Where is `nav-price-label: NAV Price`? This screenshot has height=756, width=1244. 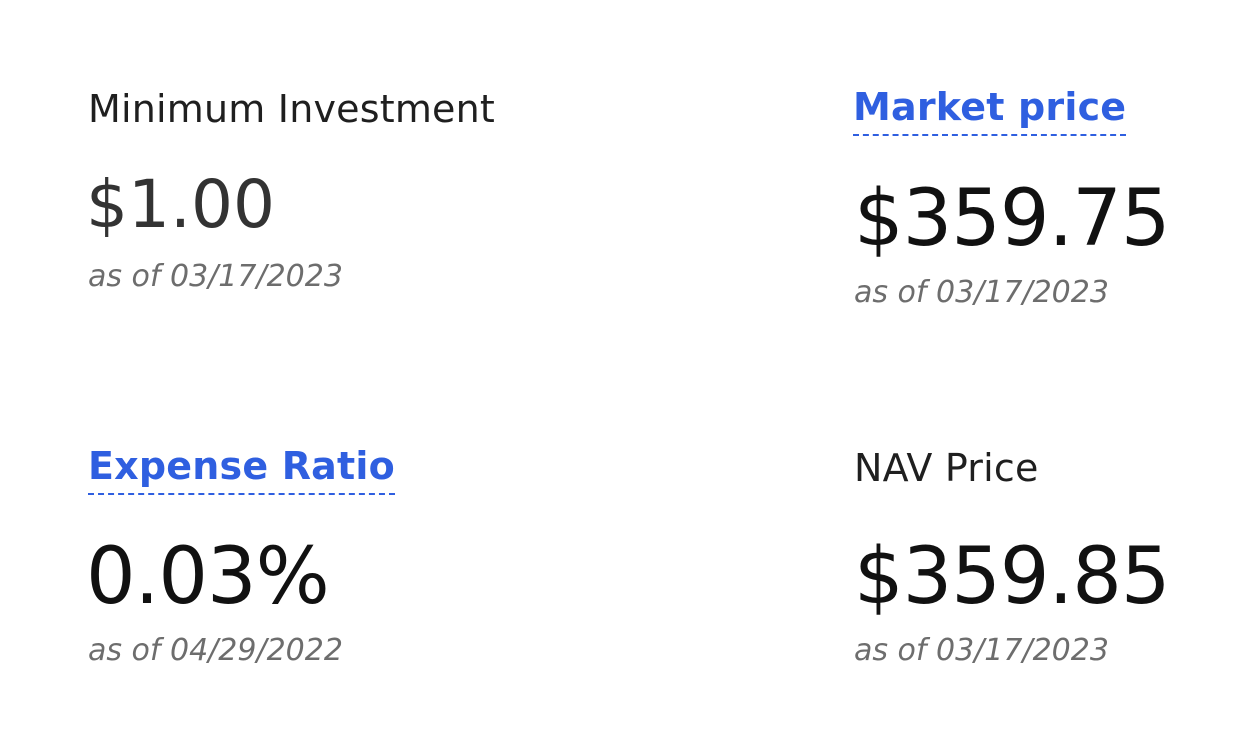 nav-price-label: NAV Price is located at coordinates (946, 468).